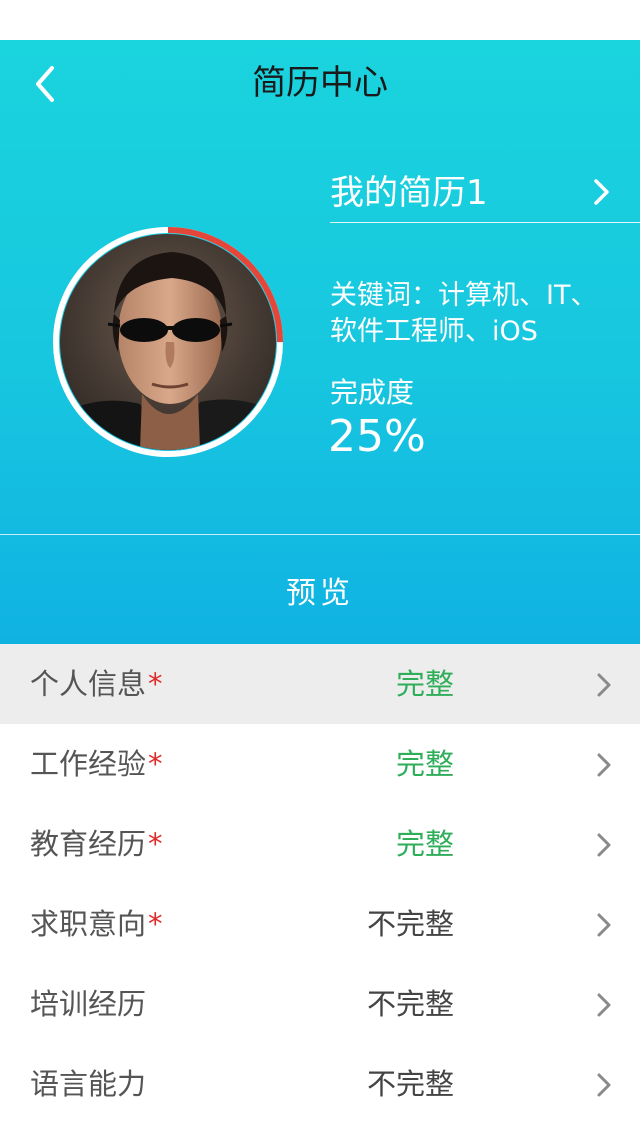 The image size is (640, 1136). I want to click on preview-button: 预览, so click(320, 589).